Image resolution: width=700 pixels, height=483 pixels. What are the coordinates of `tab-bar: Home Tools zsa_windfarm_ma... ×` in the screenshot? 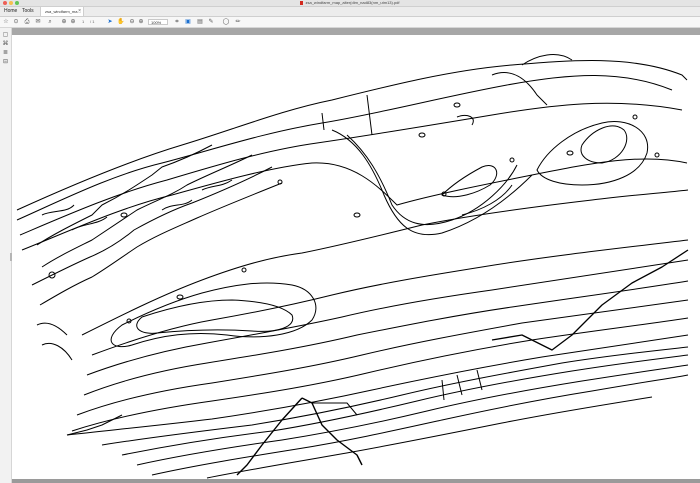 It's located at (350, 12).